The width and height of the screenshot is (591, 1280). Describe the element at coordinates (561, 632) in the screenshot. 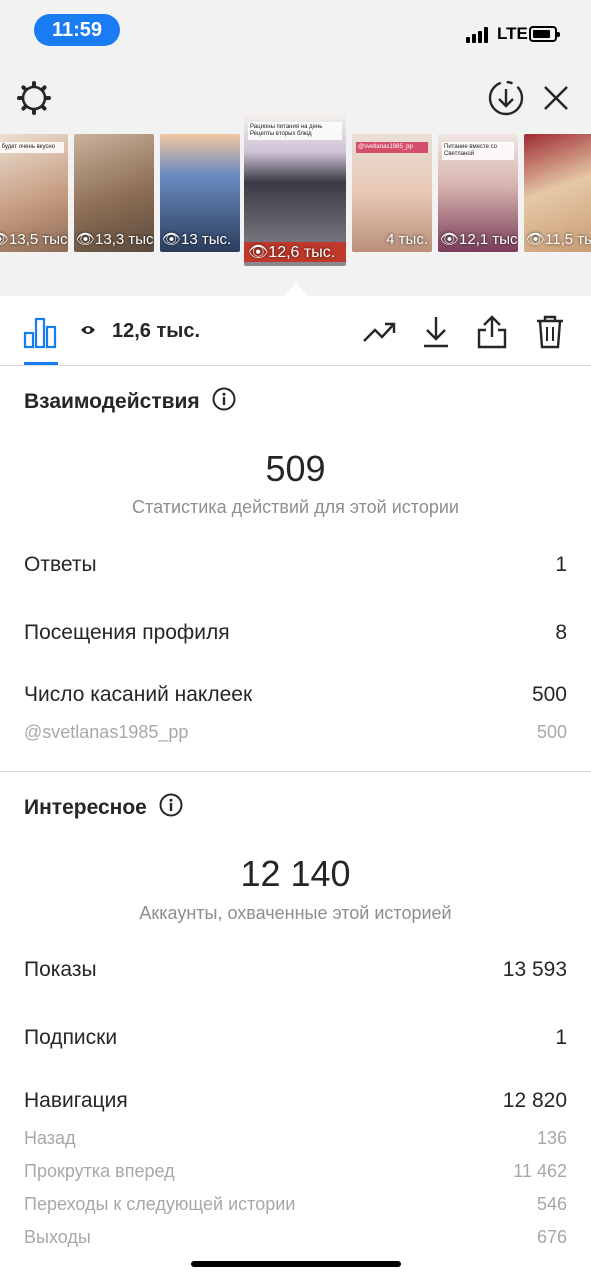

I see `stat-value: 8` at that location.